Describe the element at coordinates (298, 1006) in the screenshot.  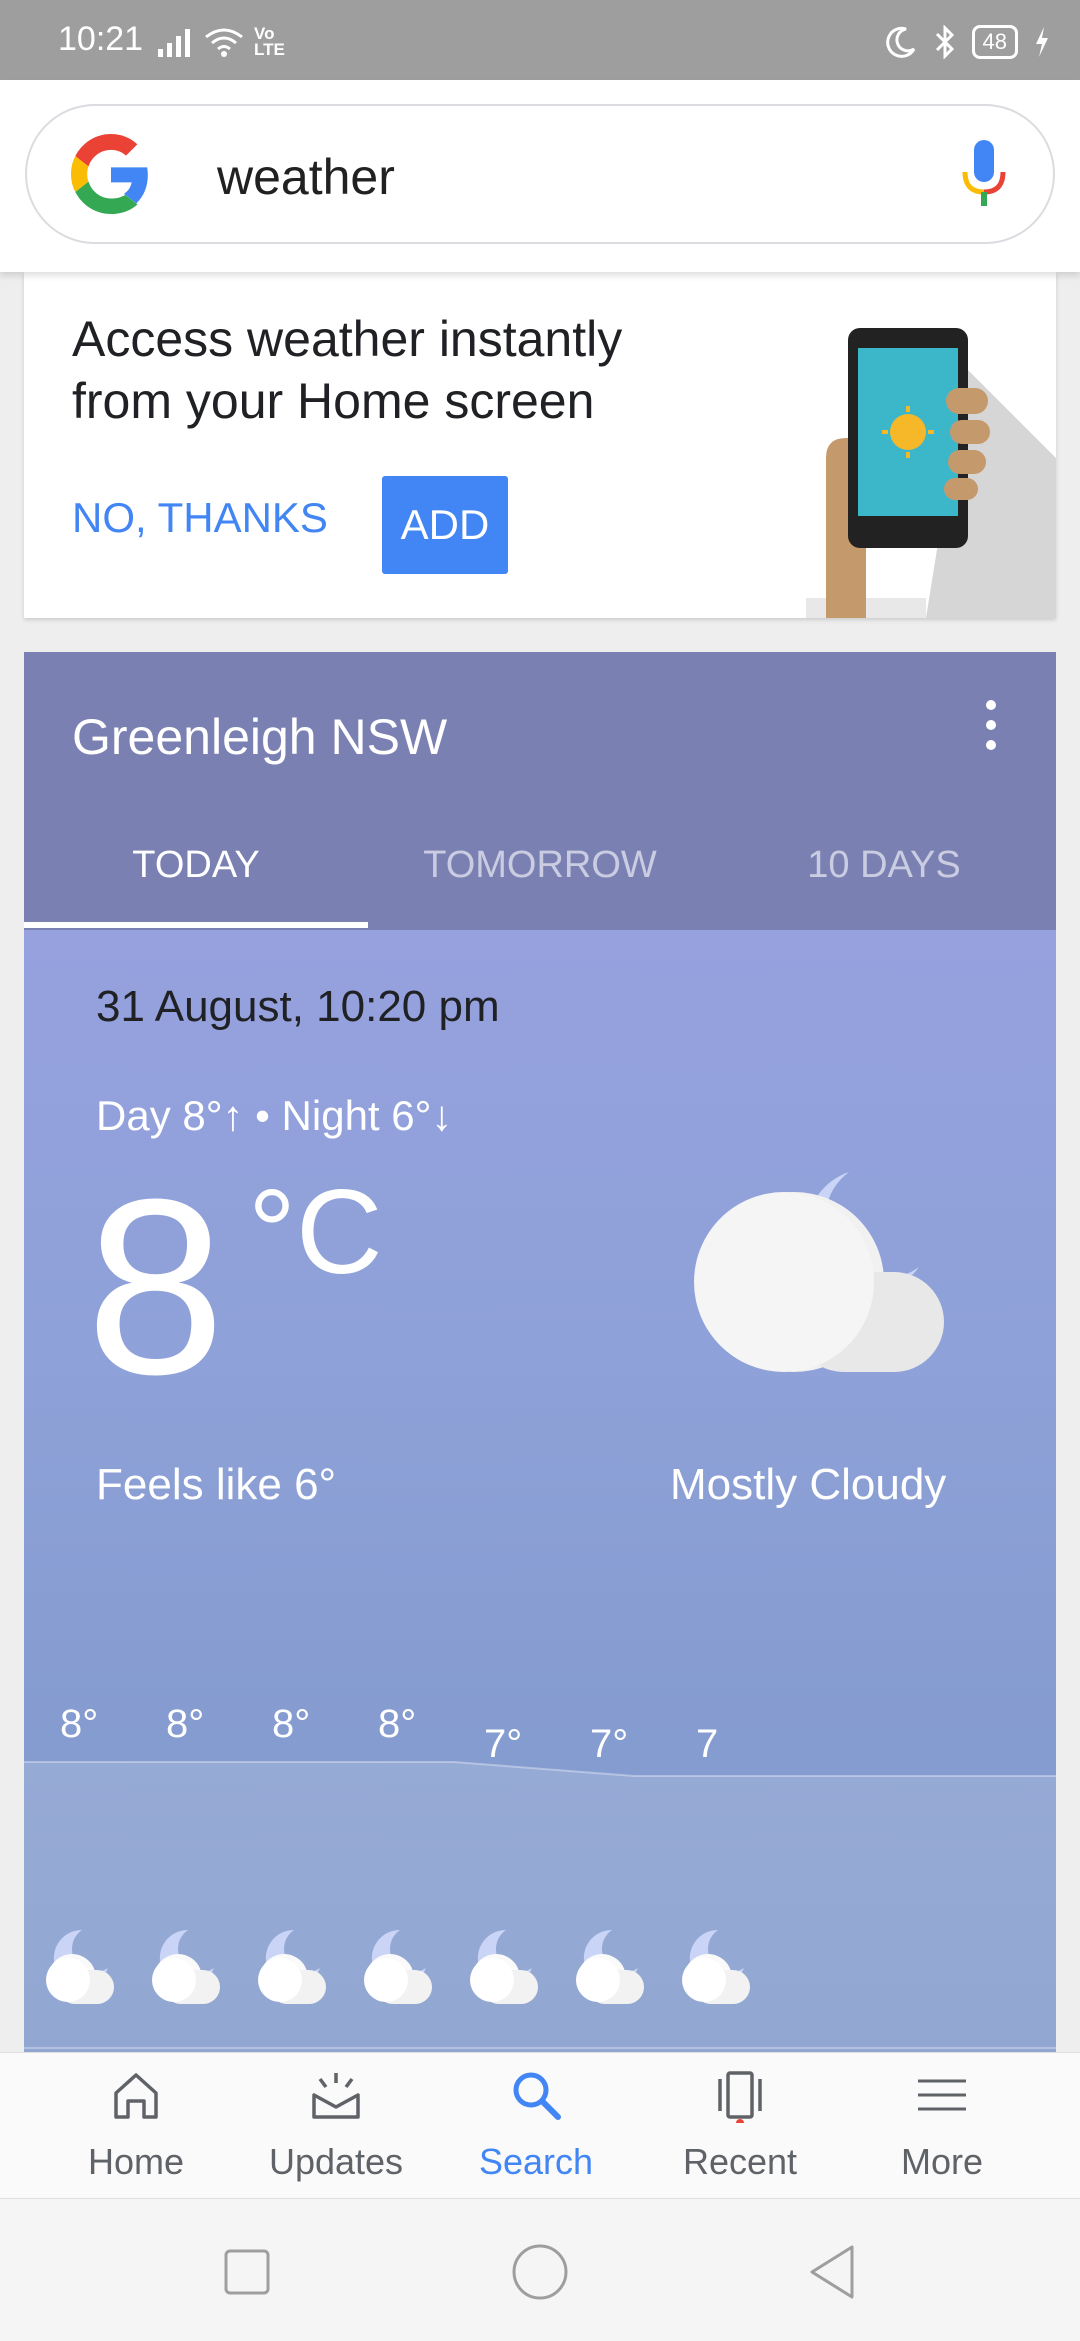
I see `weather-datetime: 31 August, 10:20 pm` at that location.